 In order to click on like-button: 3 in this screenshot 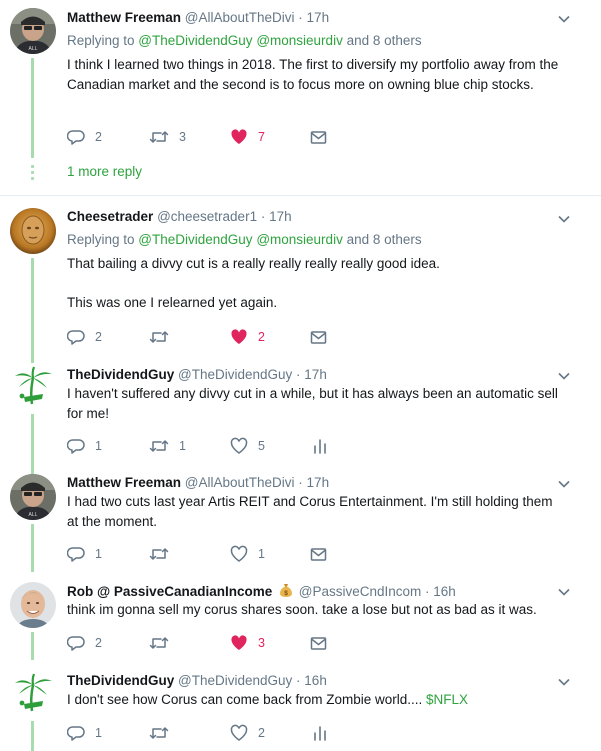, I will do `click(247, 643)`.